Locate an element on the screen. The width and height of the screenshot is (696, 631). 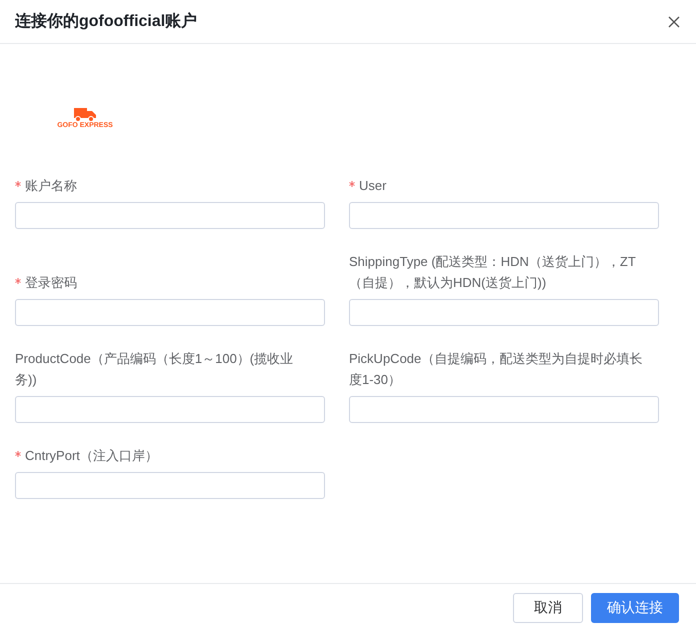
truck-icon is located at coordinates (85, 115).